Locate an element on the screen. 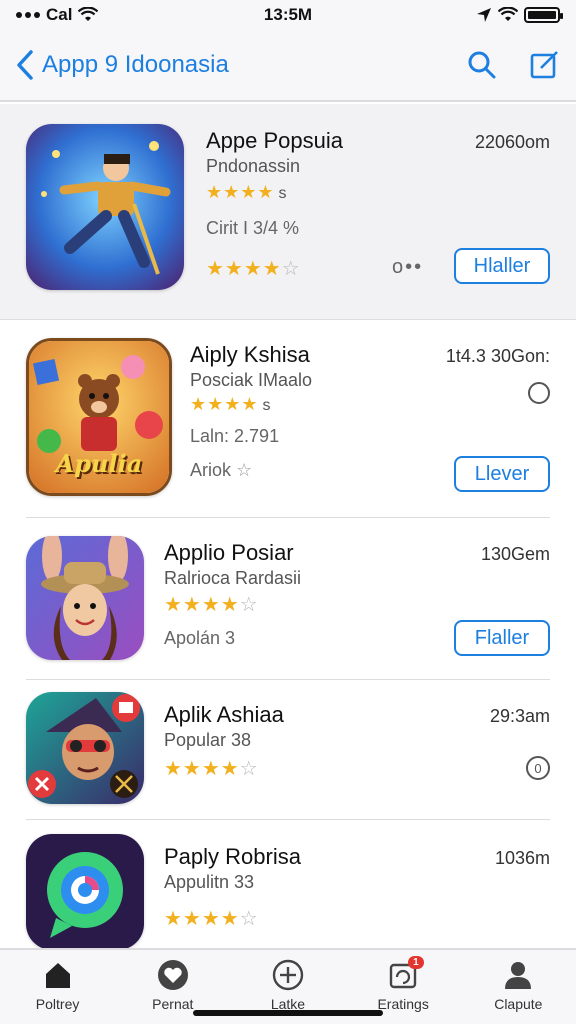 The width and height of the screenshot is (576, 1024). tab-account: Clapute is located at coordinates (518, 985).